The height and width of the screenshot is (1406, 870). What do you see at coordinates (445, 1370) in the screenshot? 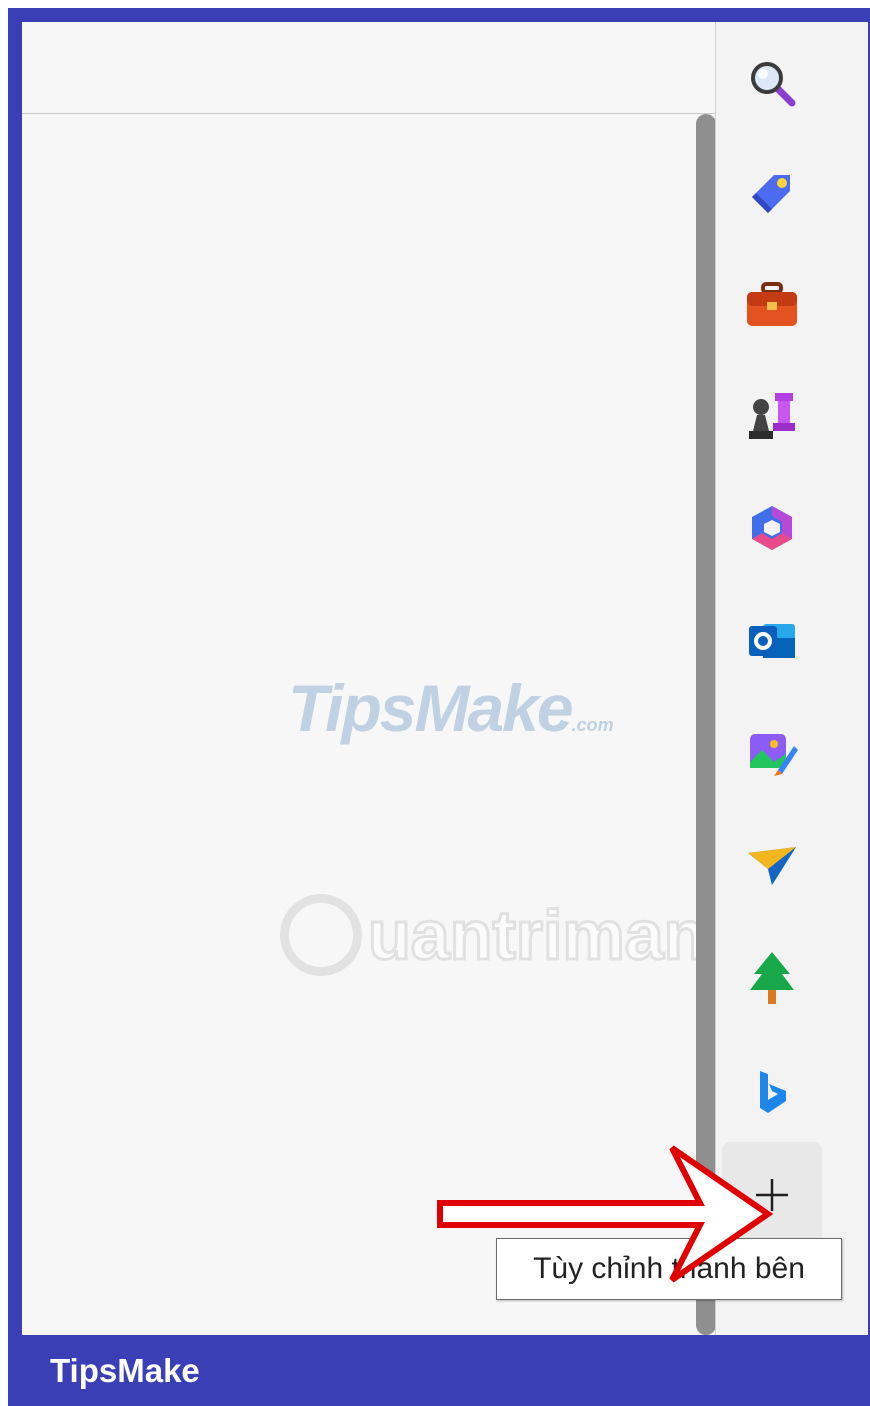
I see `footer-bar: TipsMake` at bounding box center [445, 1370].